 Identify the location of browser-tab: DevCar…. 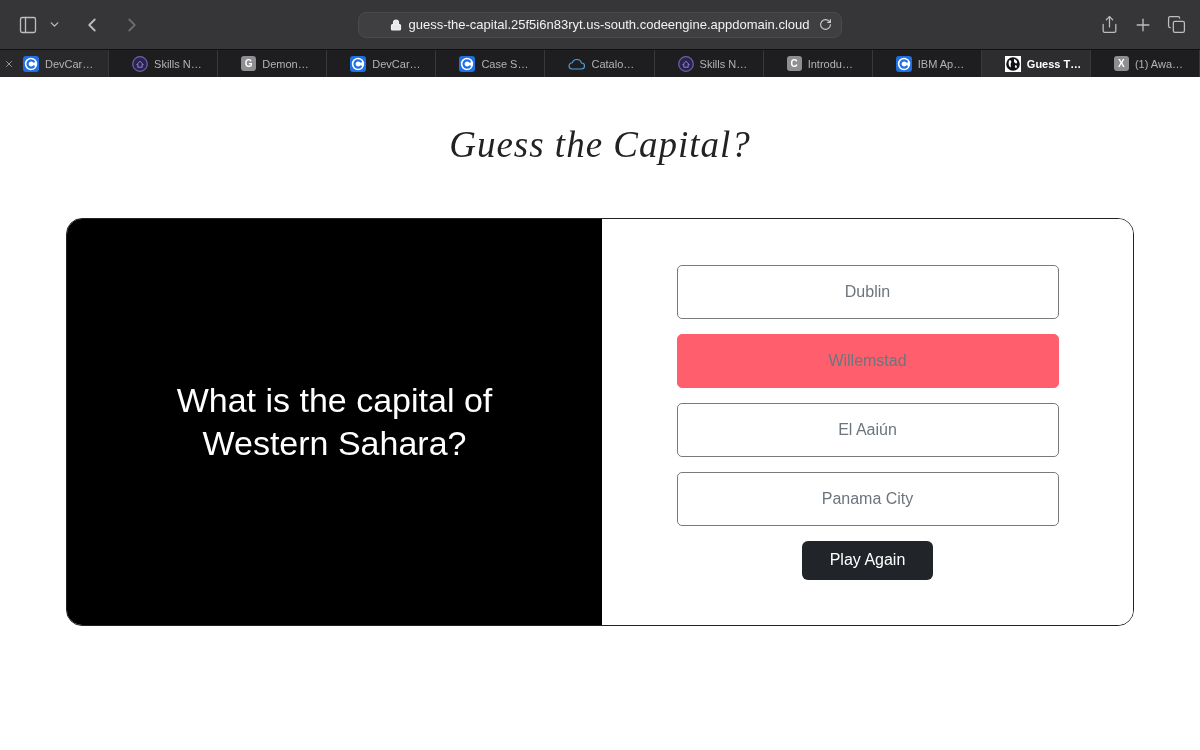
(55, 63).